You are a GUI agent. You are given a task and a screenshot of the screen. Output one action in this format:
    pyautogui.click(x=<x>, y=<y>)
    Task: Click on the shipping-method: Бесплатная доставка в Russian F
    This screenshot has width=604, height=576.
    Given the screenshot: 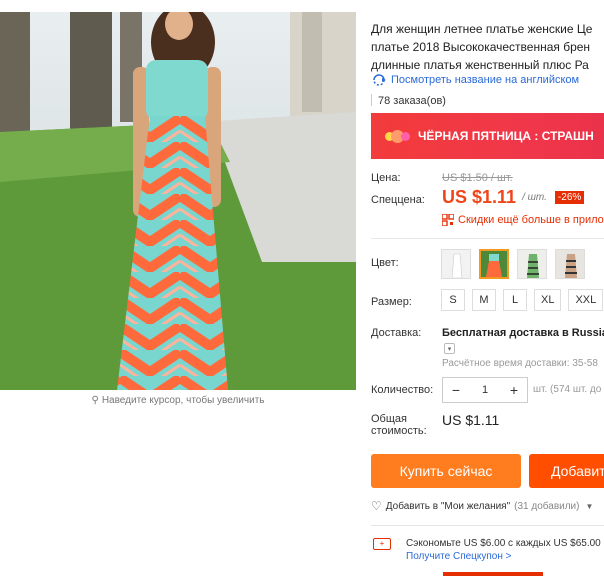 What is the action you would take?
    pyautogui.click(x=523, y=333)
    